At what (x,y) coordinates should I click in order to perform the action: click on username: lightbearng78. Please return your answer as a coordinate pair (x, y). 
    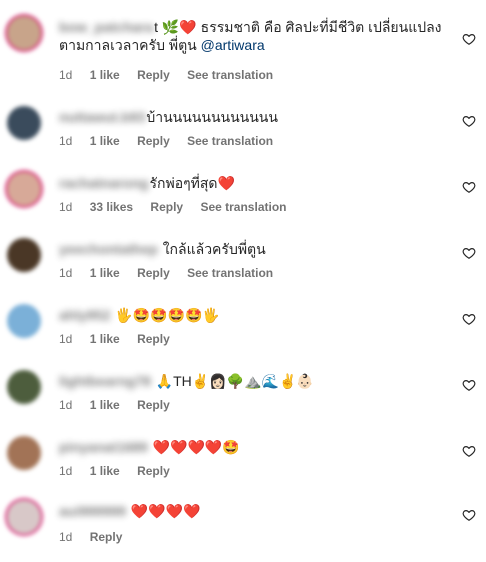
    Looking at the image, I should click on (105, 381).